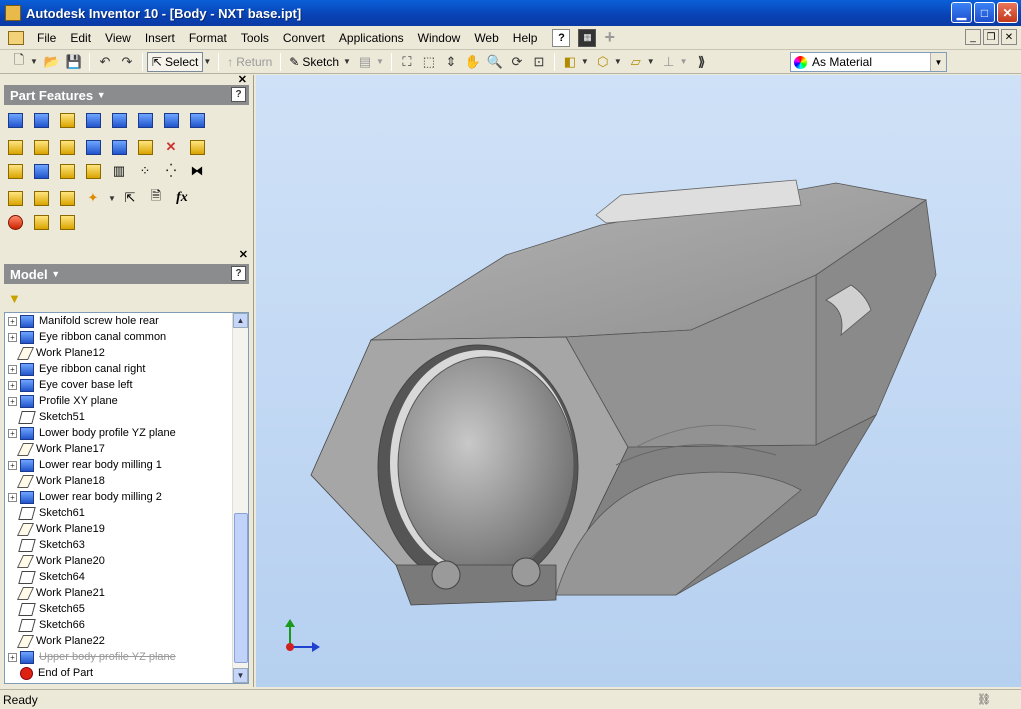 This screenshot has height=709, width=1021. Describe the element at coordinates (126, 417) in the screenshot. I see `tree-item: Sketch51` at that location.